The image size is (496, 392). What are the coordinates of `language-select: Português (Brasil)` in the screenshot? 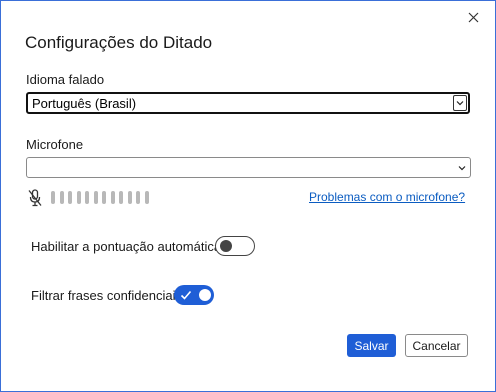 It's located at (248, 103).